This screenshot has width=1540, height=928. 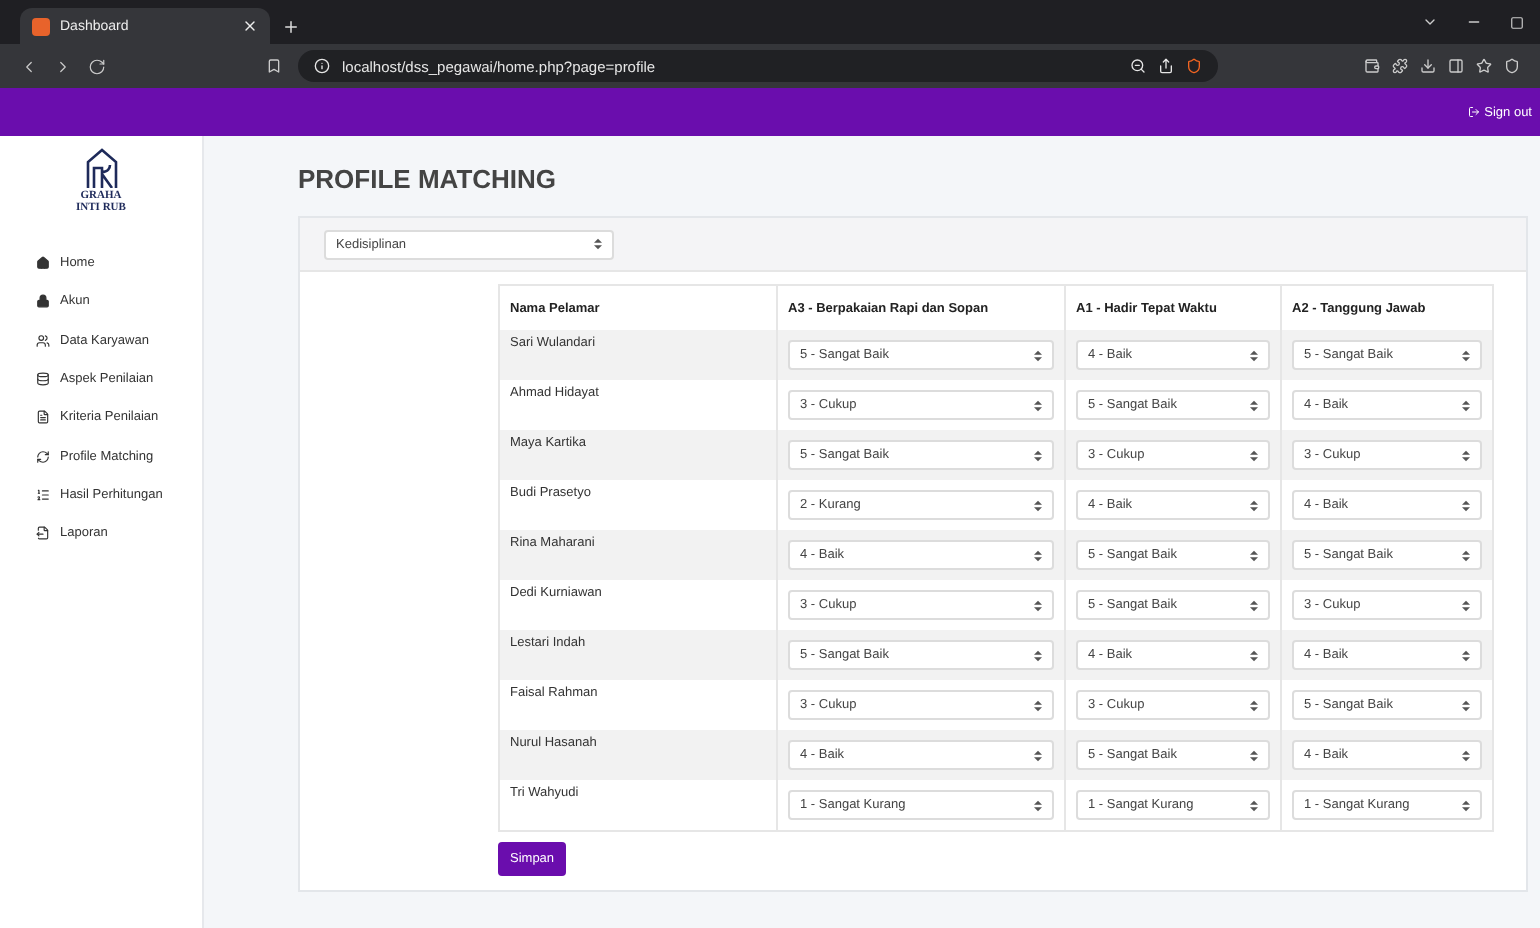 What do you see at coordinates (1456, 66) in the screenshot?
I see `panel-icon` at bounding box center [1456, 66].